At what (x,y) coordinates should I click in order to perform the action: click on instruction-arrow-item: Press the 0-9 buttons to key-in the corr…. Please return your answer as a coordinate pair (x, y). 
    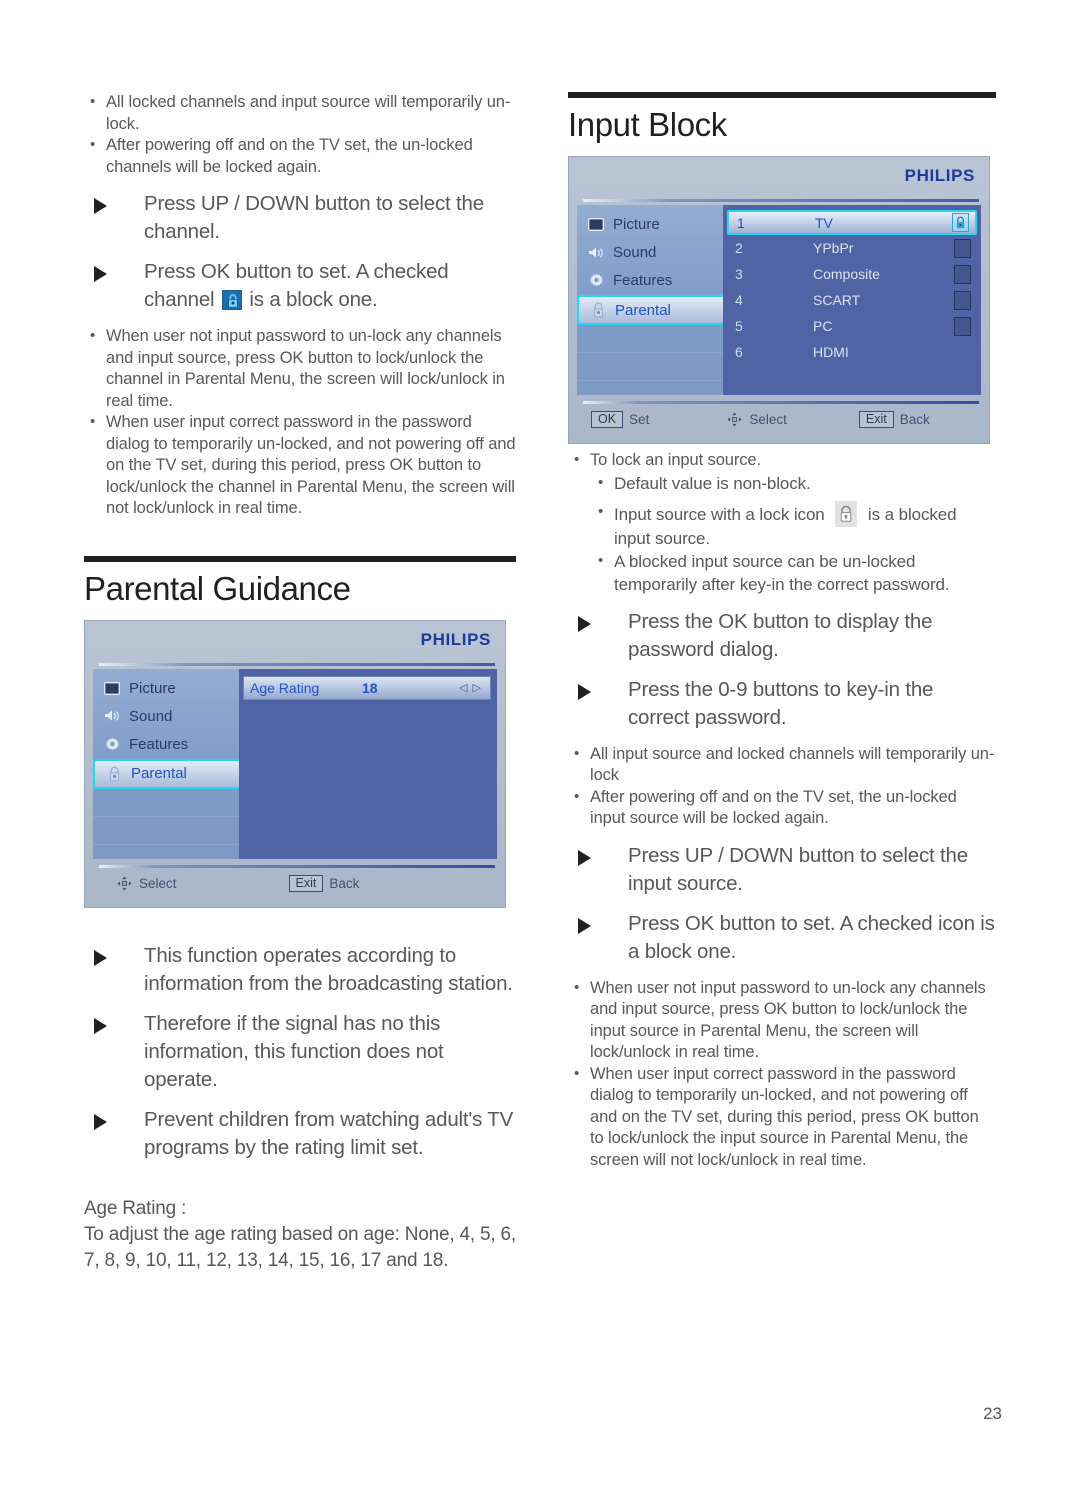
    Looking at the image, I should click on (782, 704).